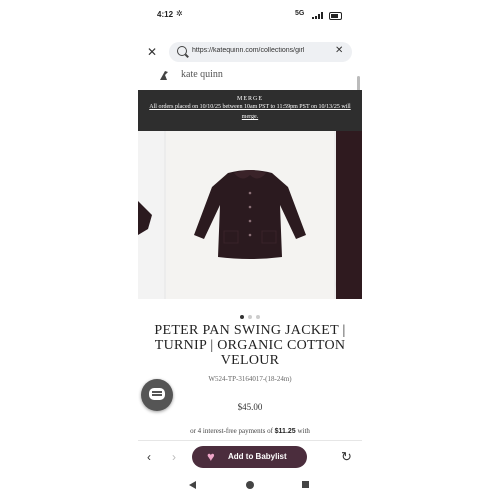  I want to click on forward-icon: ›, so click(174, 457).